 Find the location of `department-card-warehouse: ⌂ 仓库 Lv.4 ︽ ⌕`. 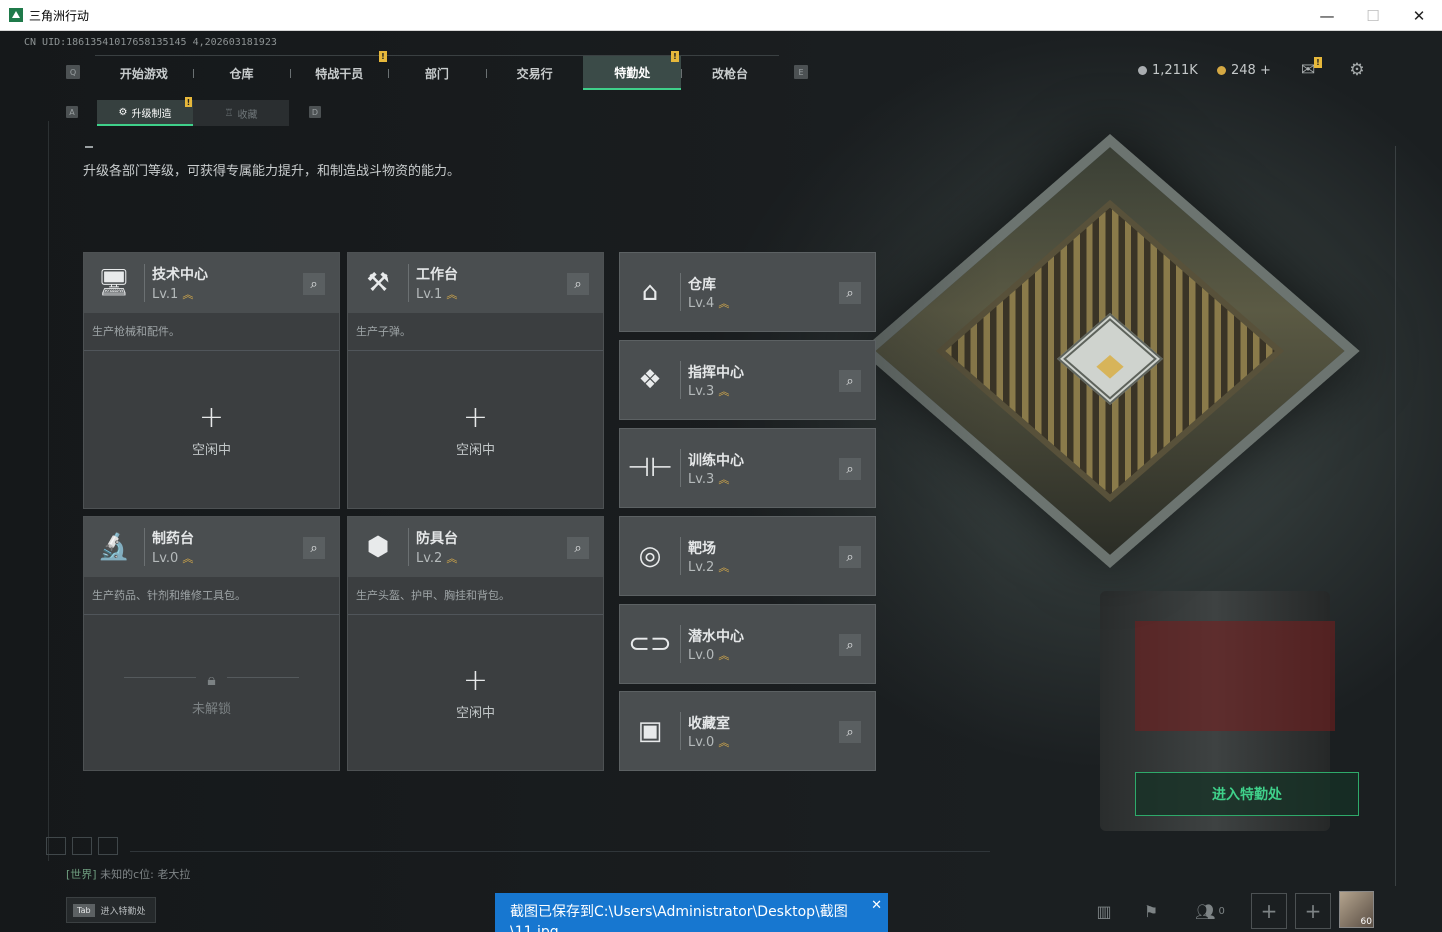

department-card-warehouse: ⌂ 仓库 Lv.4 ︽ ⌕ is located at coordinates (747, 292).